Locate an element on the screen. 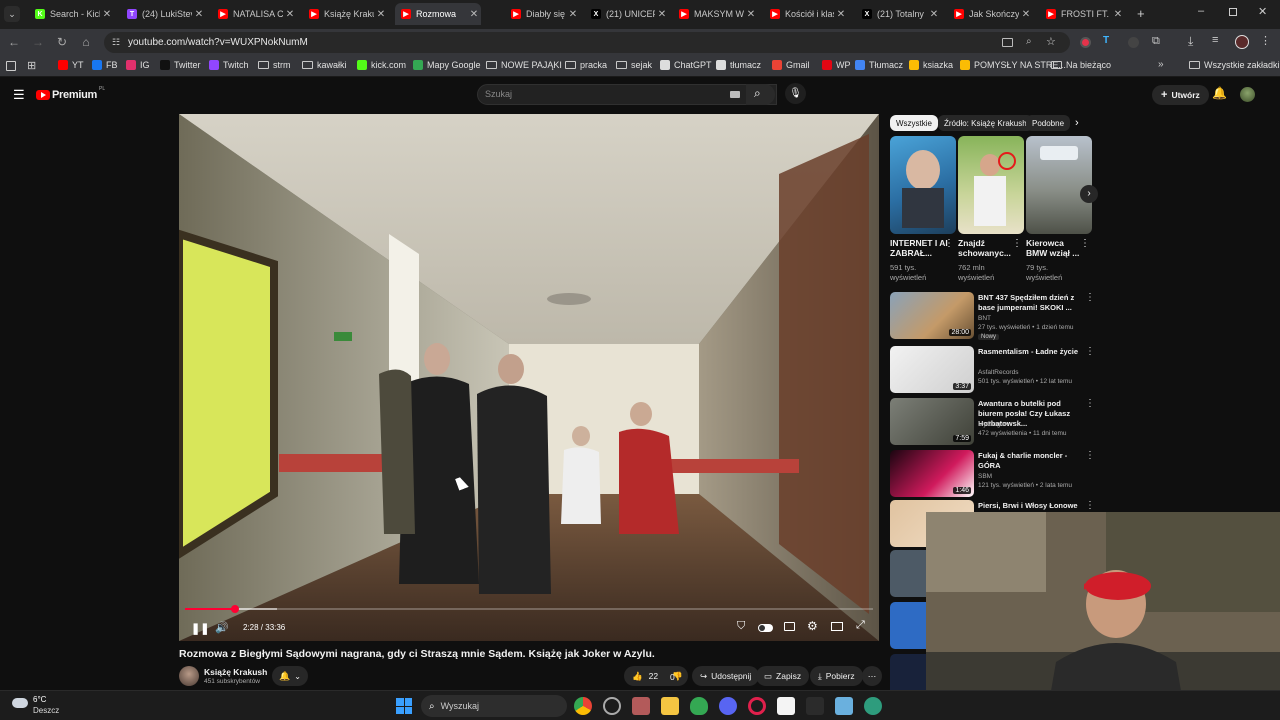  filter-chip: Podobne is located at coordinates (1048, 123).